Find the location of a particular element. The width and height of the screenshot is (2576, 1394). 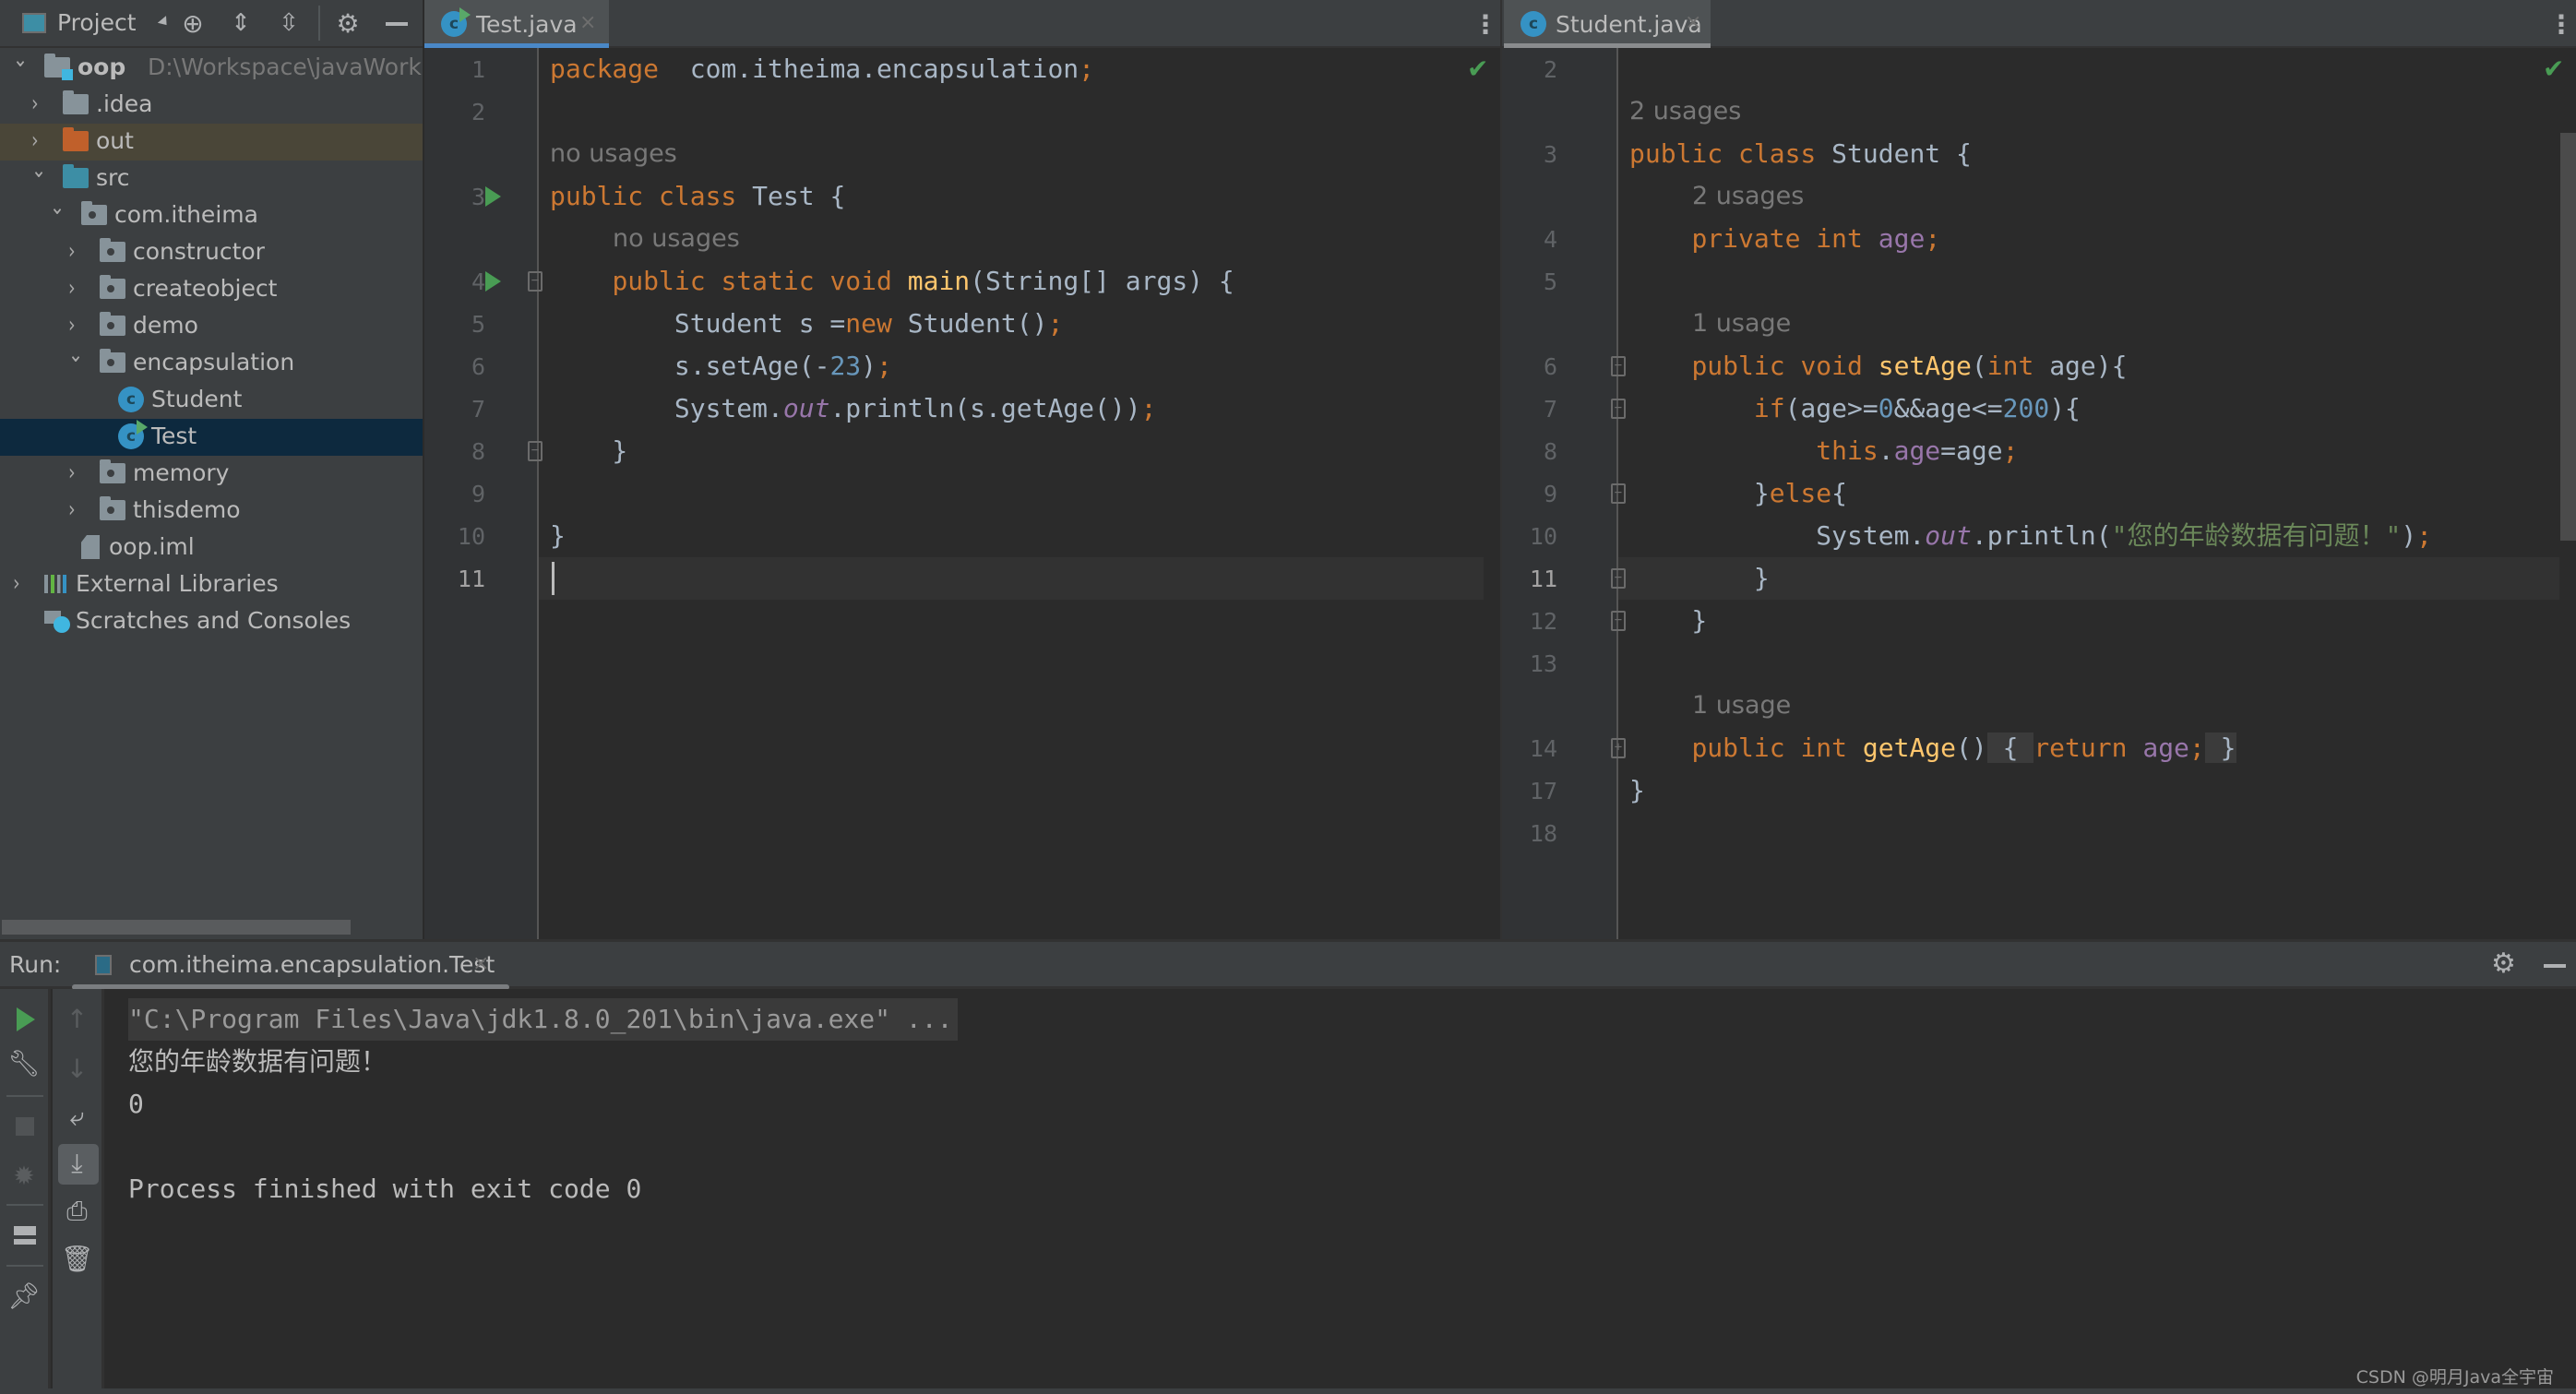

debug-attach-icon: ✹ is located at coordinates (24, 1176).